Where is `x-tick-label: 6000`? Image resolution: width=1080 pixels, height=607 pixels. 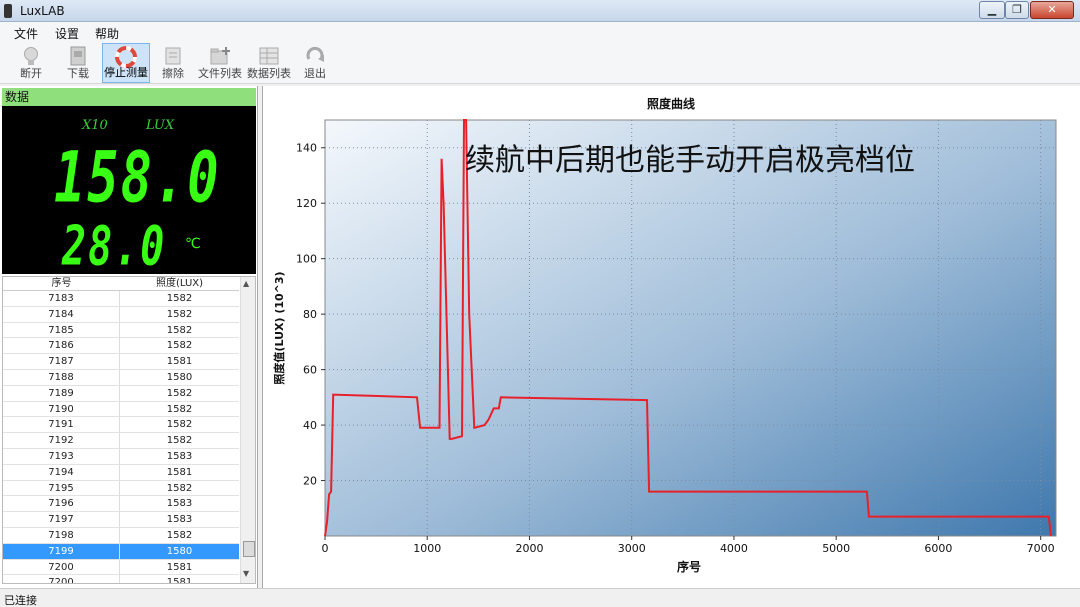
x-tick-label: 6000 is located at coordinates (938, 548).